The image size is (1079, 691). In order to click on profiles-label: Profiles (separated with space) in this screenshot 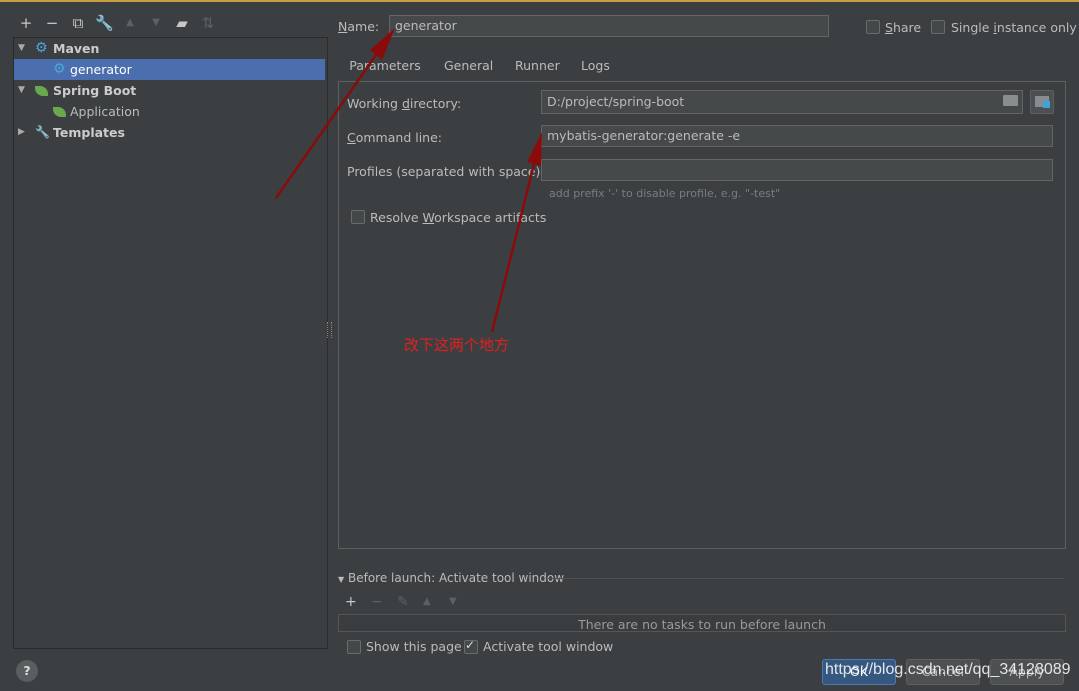, I will do `click(444, 171)`.